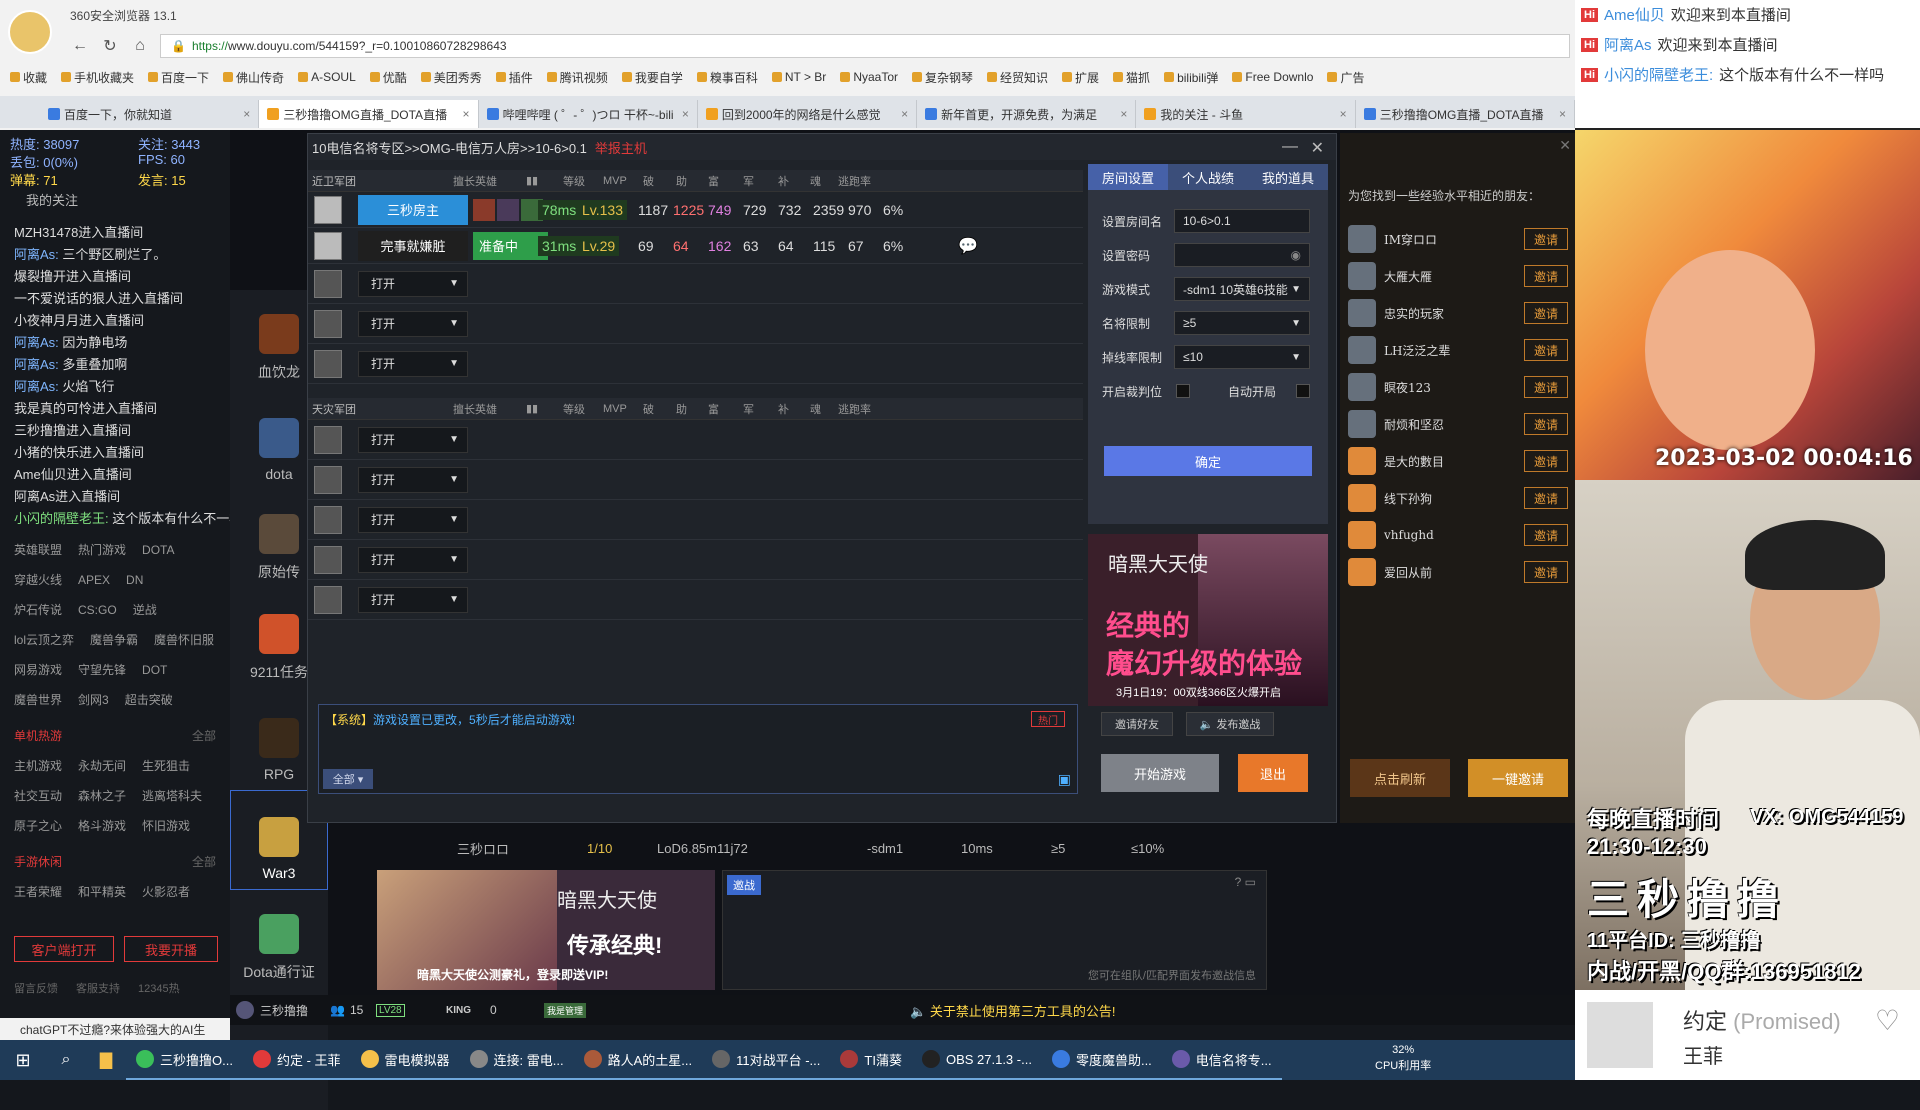 The width and height of the screenshot is (1920, 1110). Describe the element at coordinates (98, 988) in the screenshot. I see `service-link: 客服支持` at that location.